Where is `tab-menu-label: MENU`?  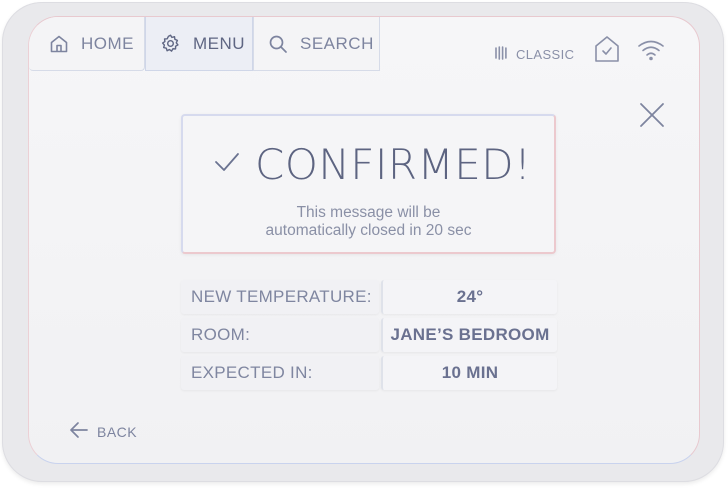 tab-menu-label: MENU is located at coordinates (219, 43).